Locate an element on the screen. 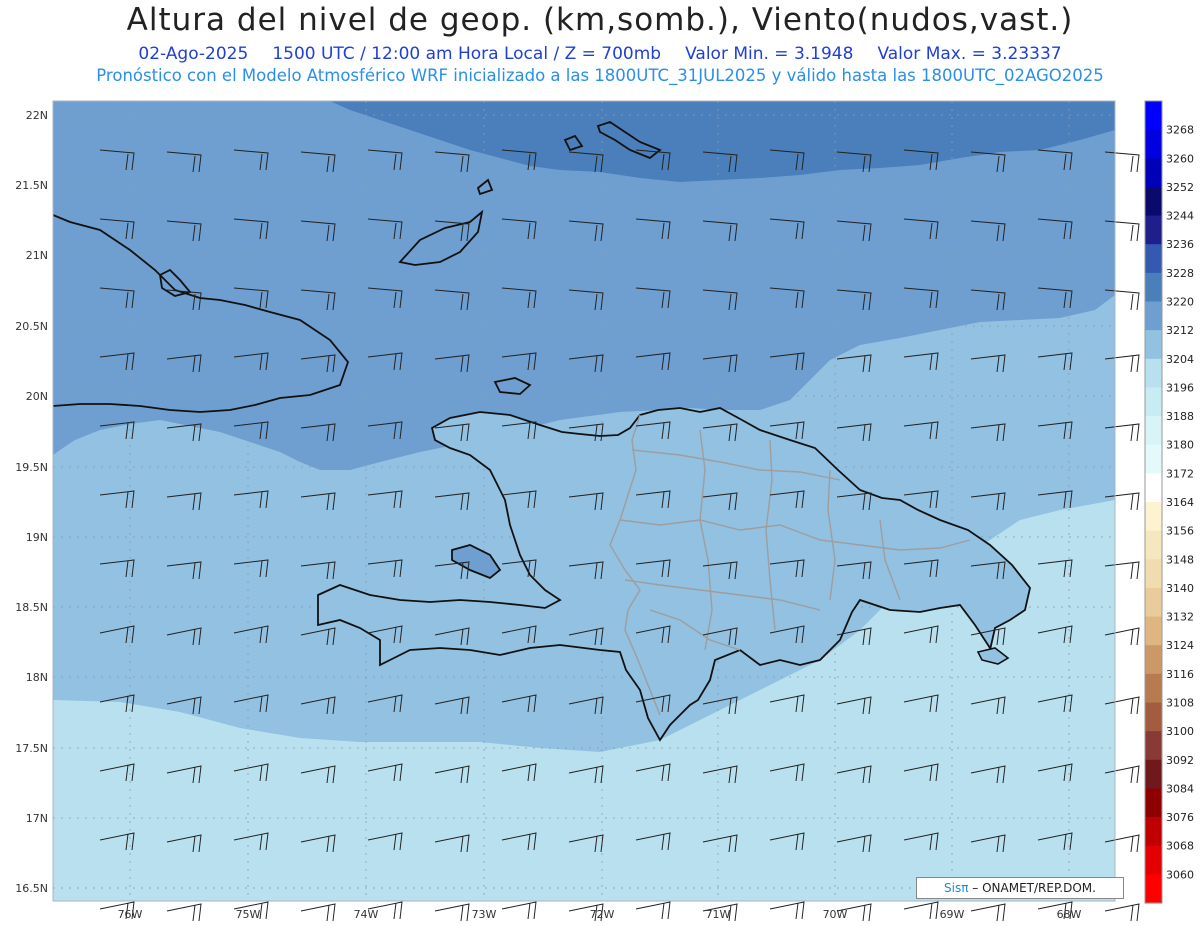 This screenshot has height=927, width=1200. colorbar-label: 3140 is located at coordinates (1180, 588).